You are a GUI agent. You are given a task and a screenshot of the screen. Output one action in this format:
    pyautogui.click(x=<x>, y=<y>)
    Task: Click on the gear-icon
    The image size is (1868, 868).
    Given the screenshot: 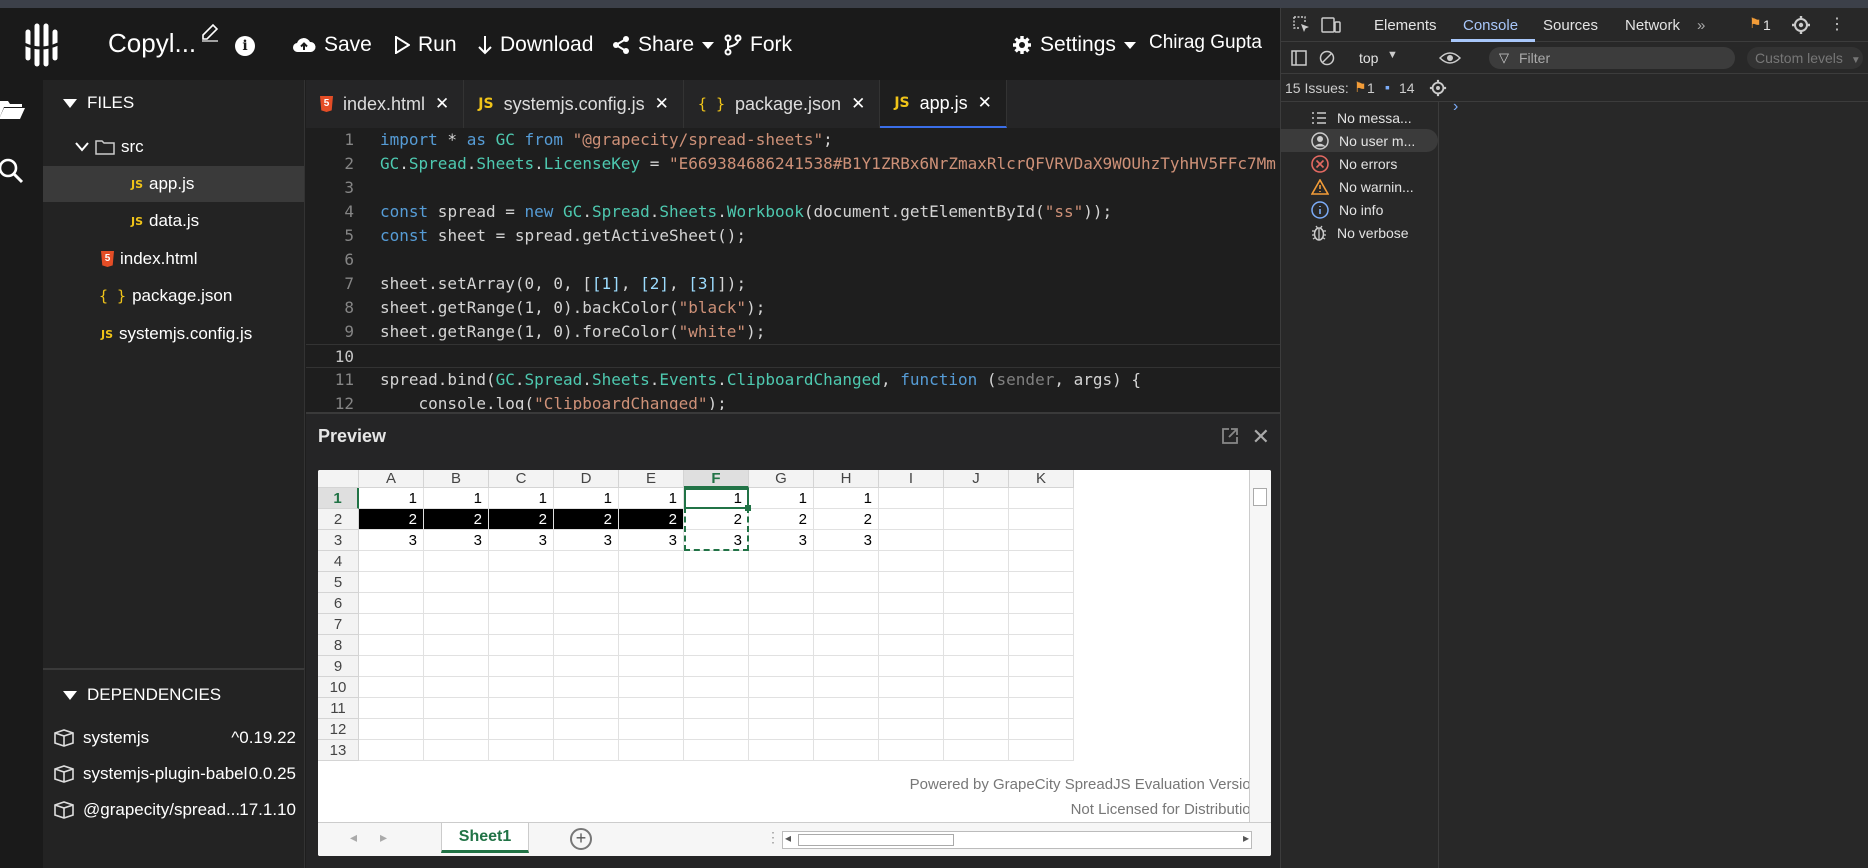 What is the action you would take?
    pyautogui.click(x=1438, y=88)
    